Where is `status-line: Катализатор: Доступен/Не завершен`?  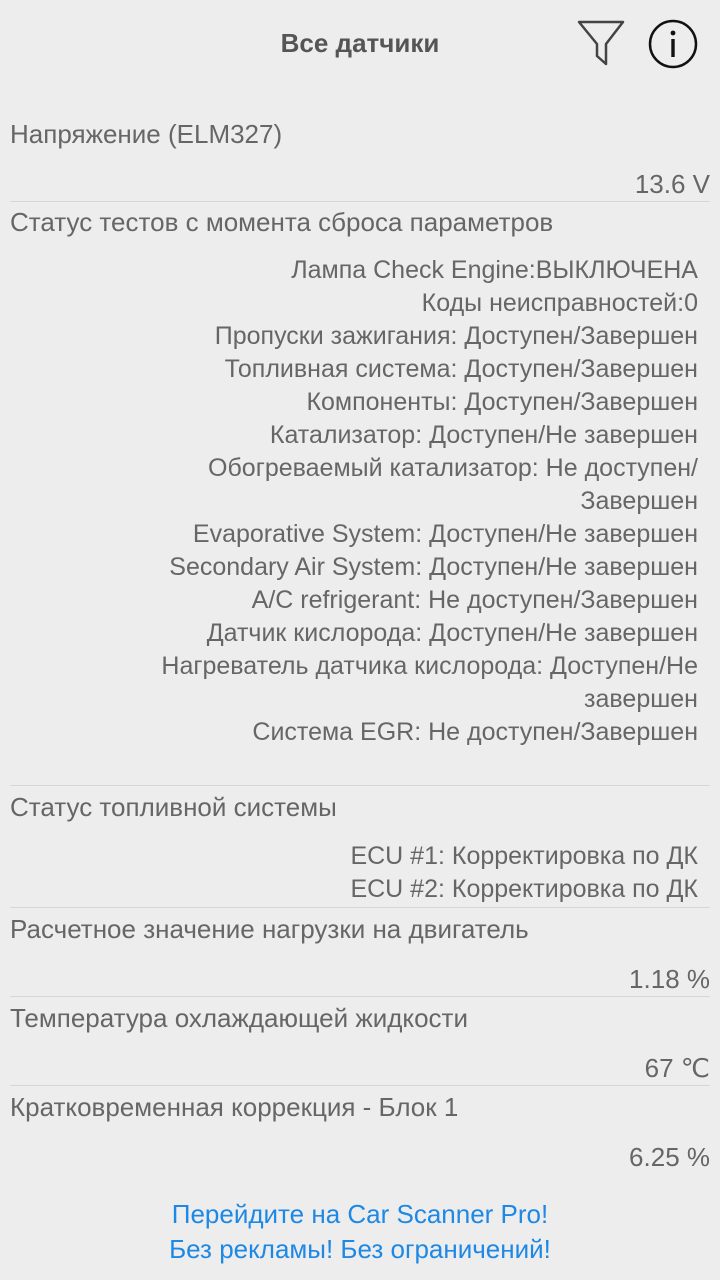
status-line: Катализатор: Доступен/Не завершен is located at coordinates (483, 435).